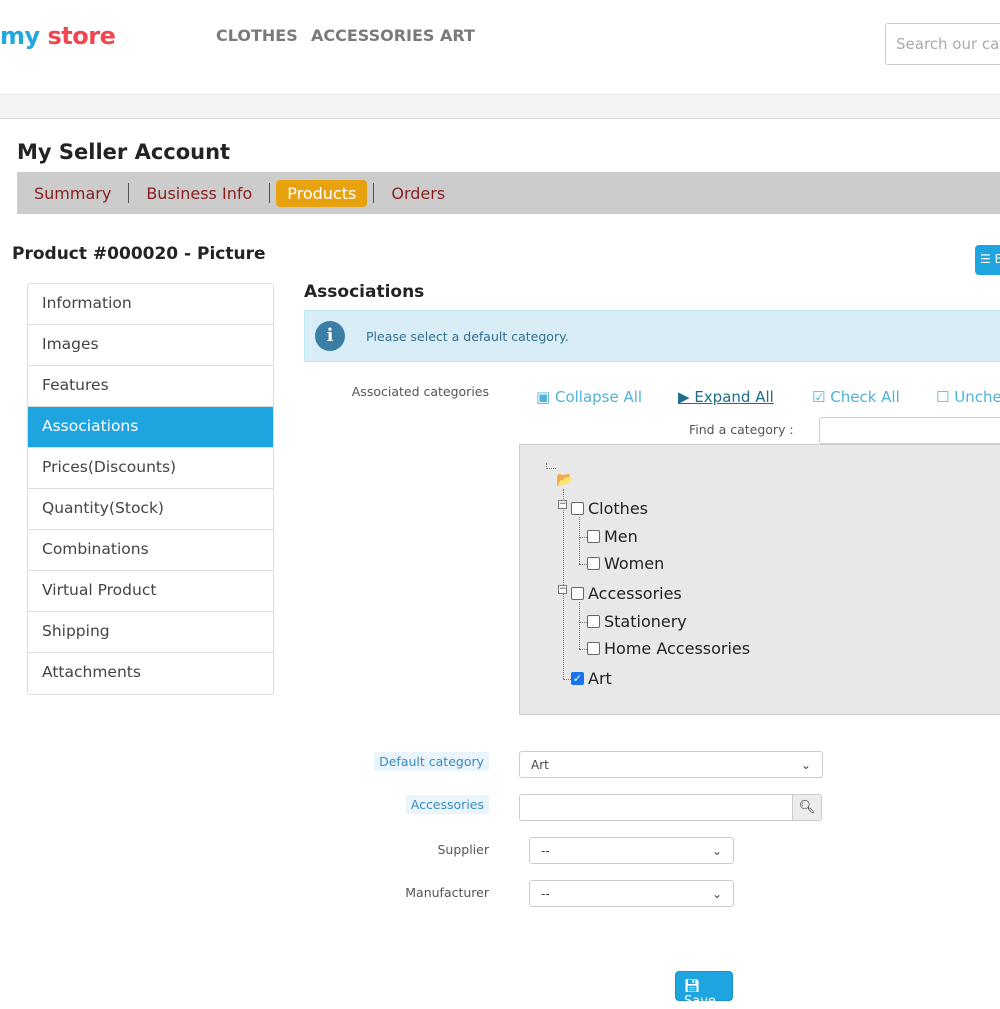  What do you see at coordinates (150, 304) in the screenshot?
I see `menu-information: Information` at bounding box center [150, 304].